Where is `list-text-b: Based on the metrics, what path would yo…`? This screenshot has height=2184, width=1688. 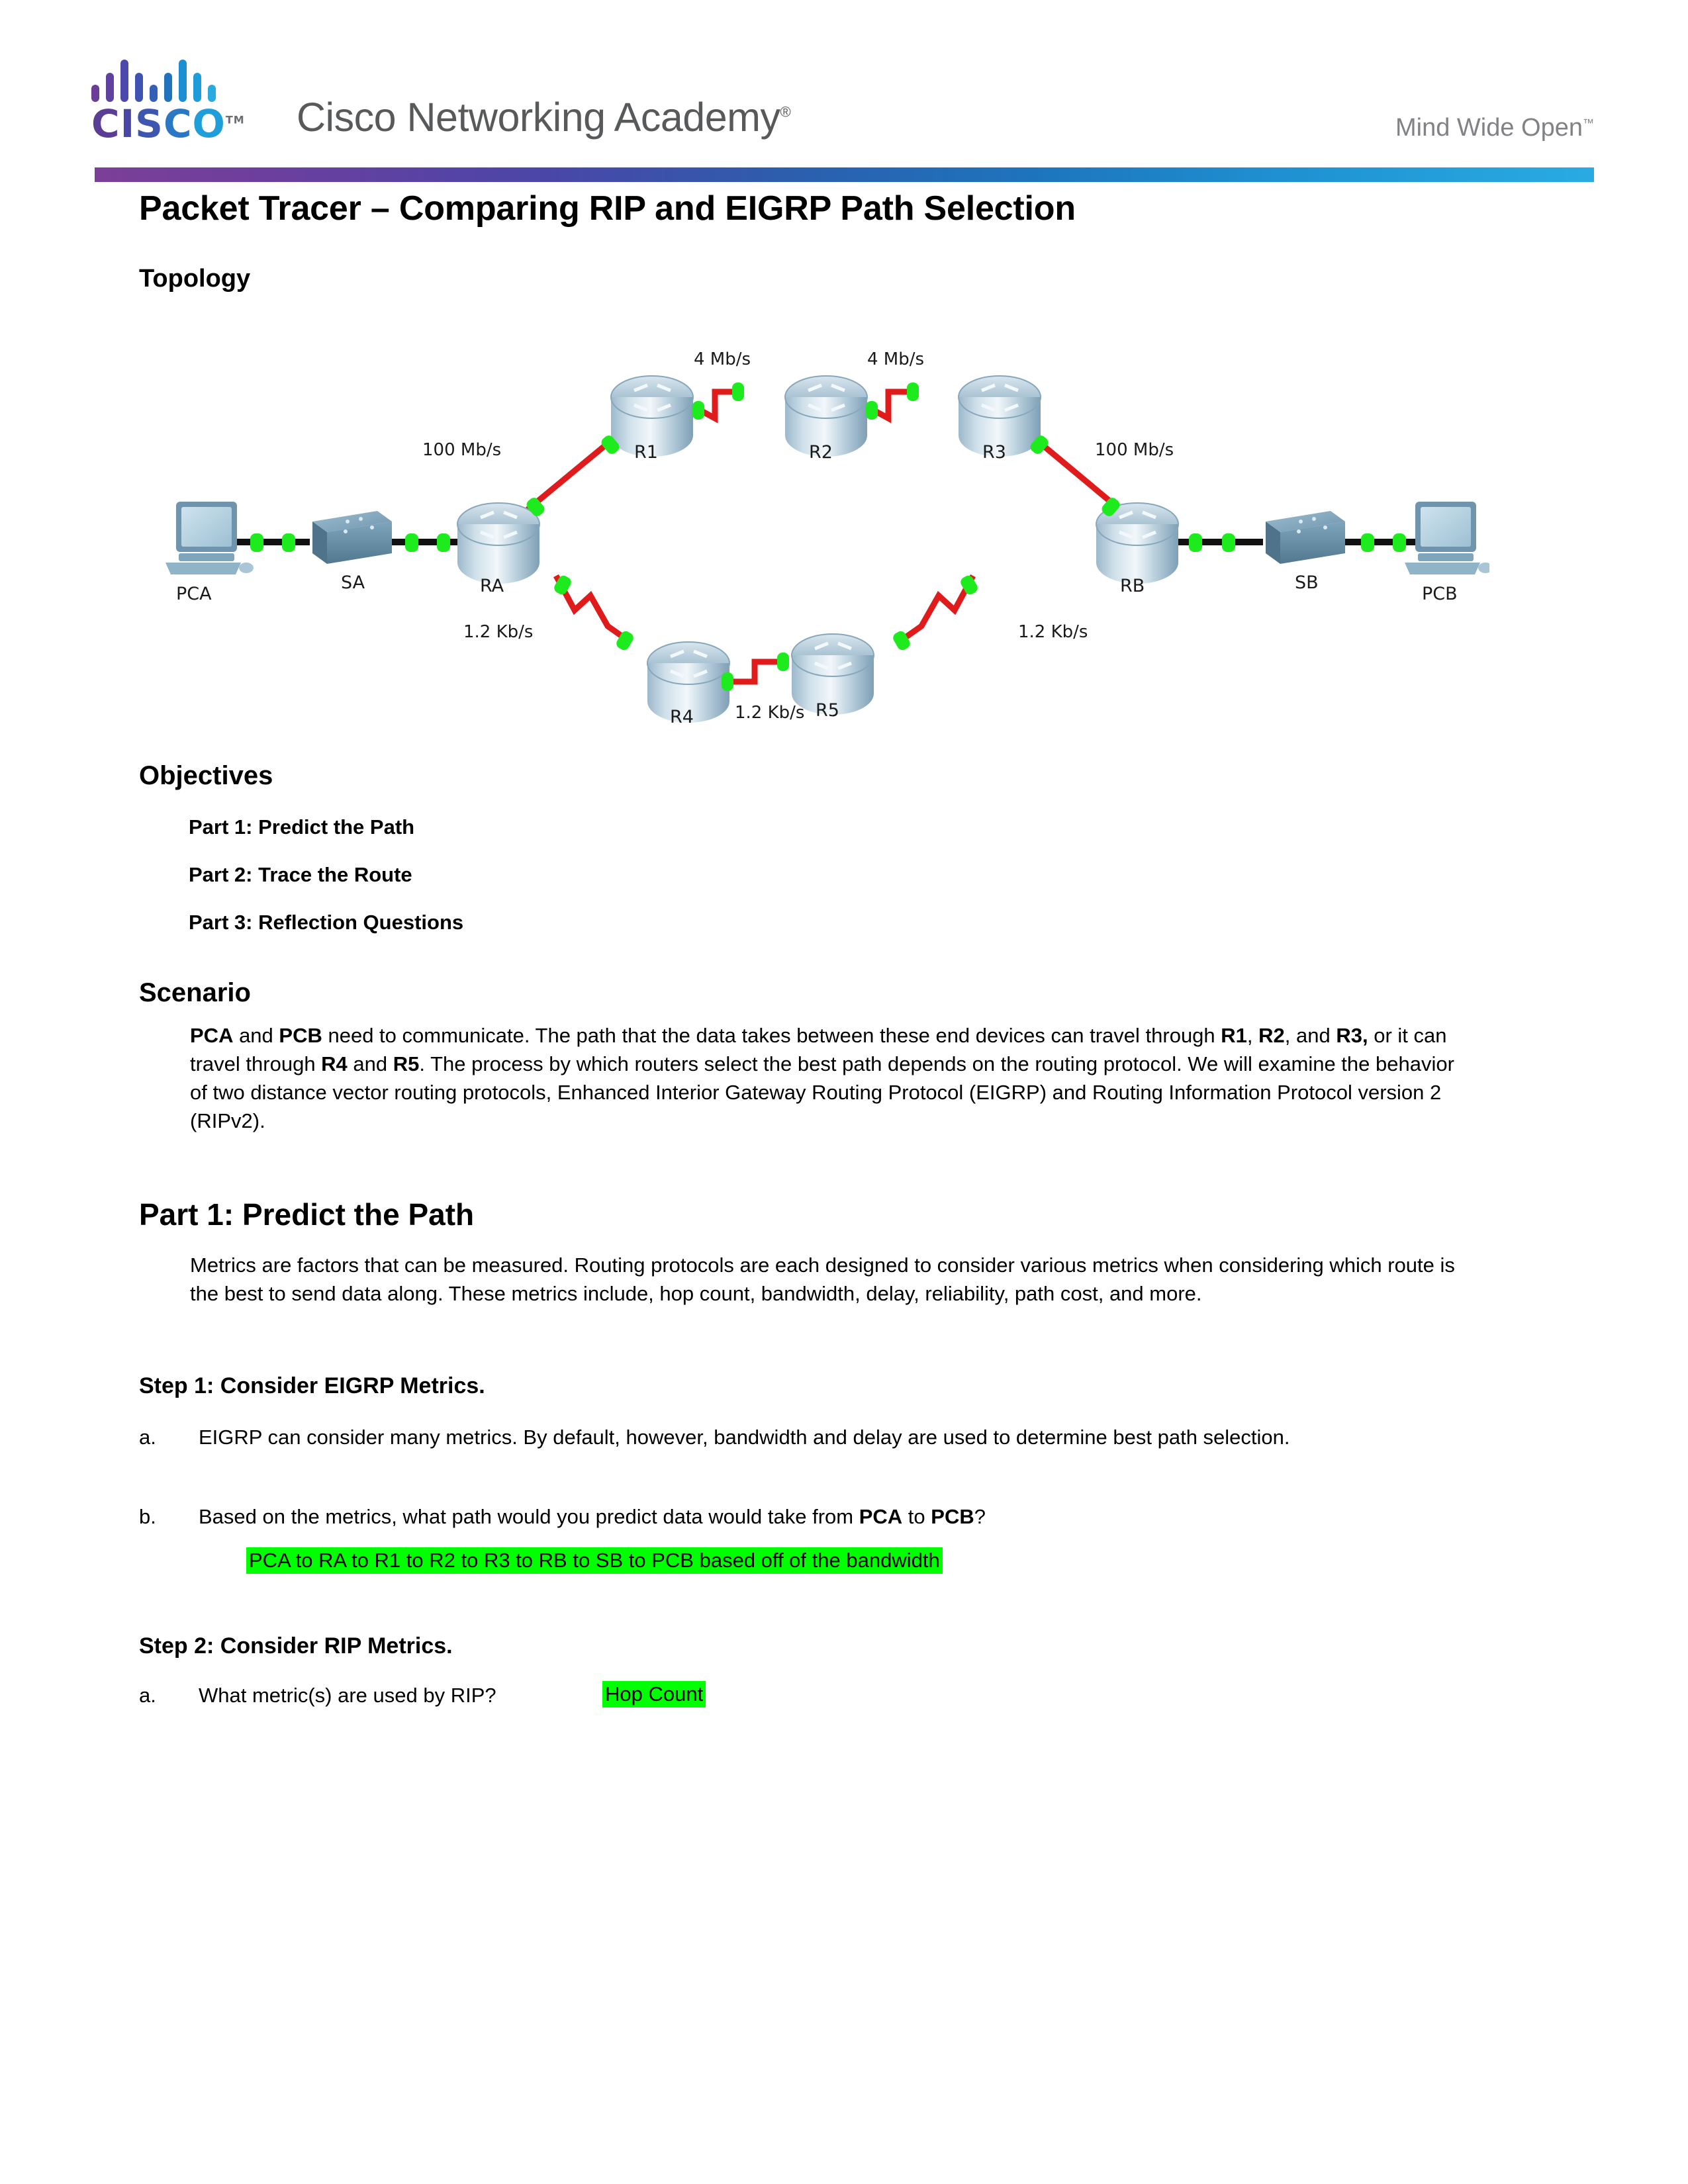
list-text-b: Based on the metrics, what path would yo… is located at coordinates (592, 1516).